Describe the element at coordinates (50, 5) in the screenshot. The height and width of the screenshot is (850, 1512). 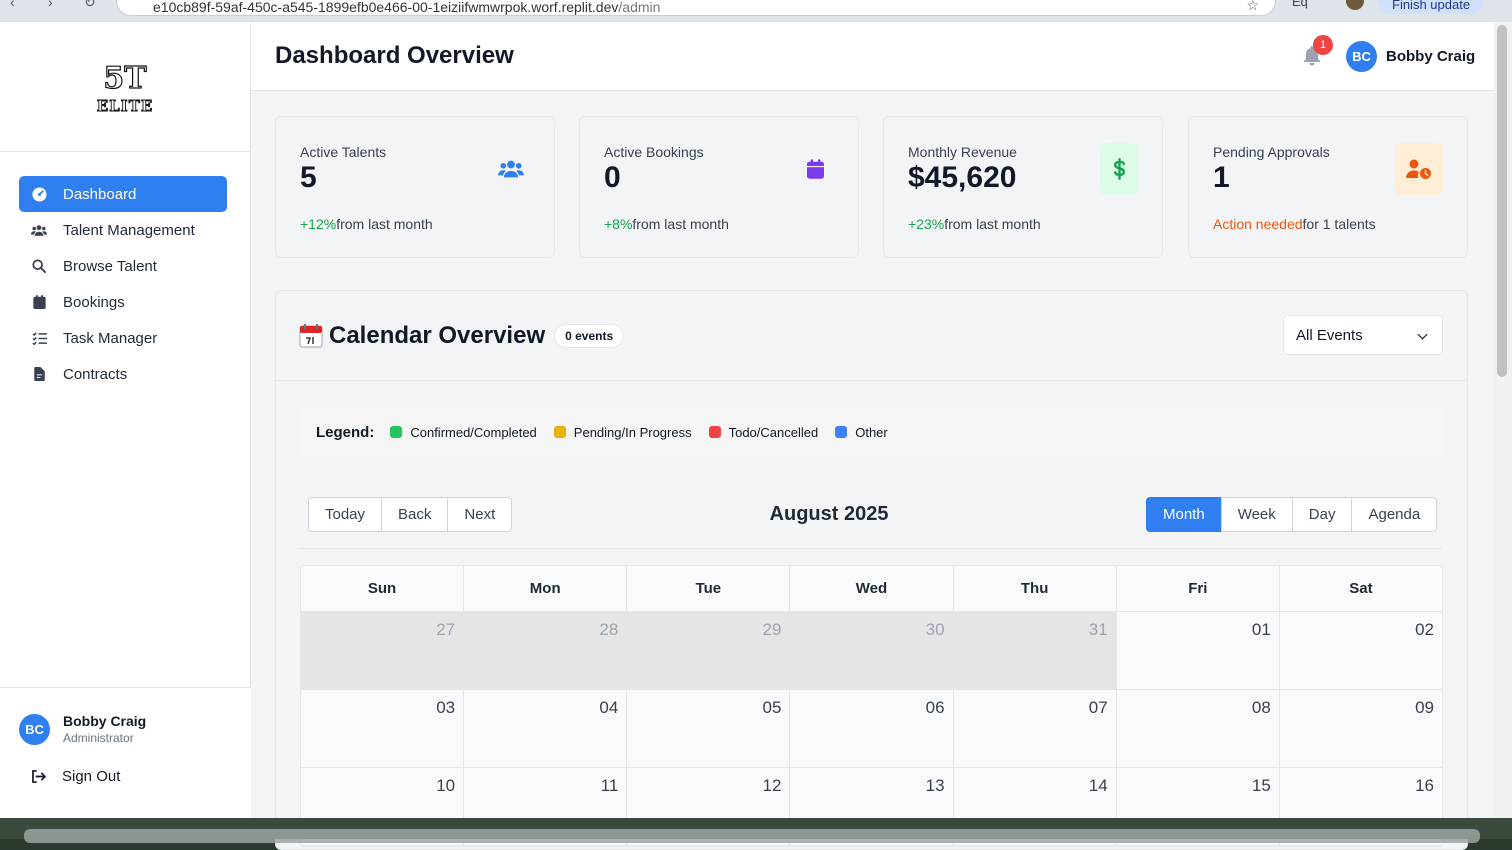
I see `browser-forward-icon: ›` at that location.